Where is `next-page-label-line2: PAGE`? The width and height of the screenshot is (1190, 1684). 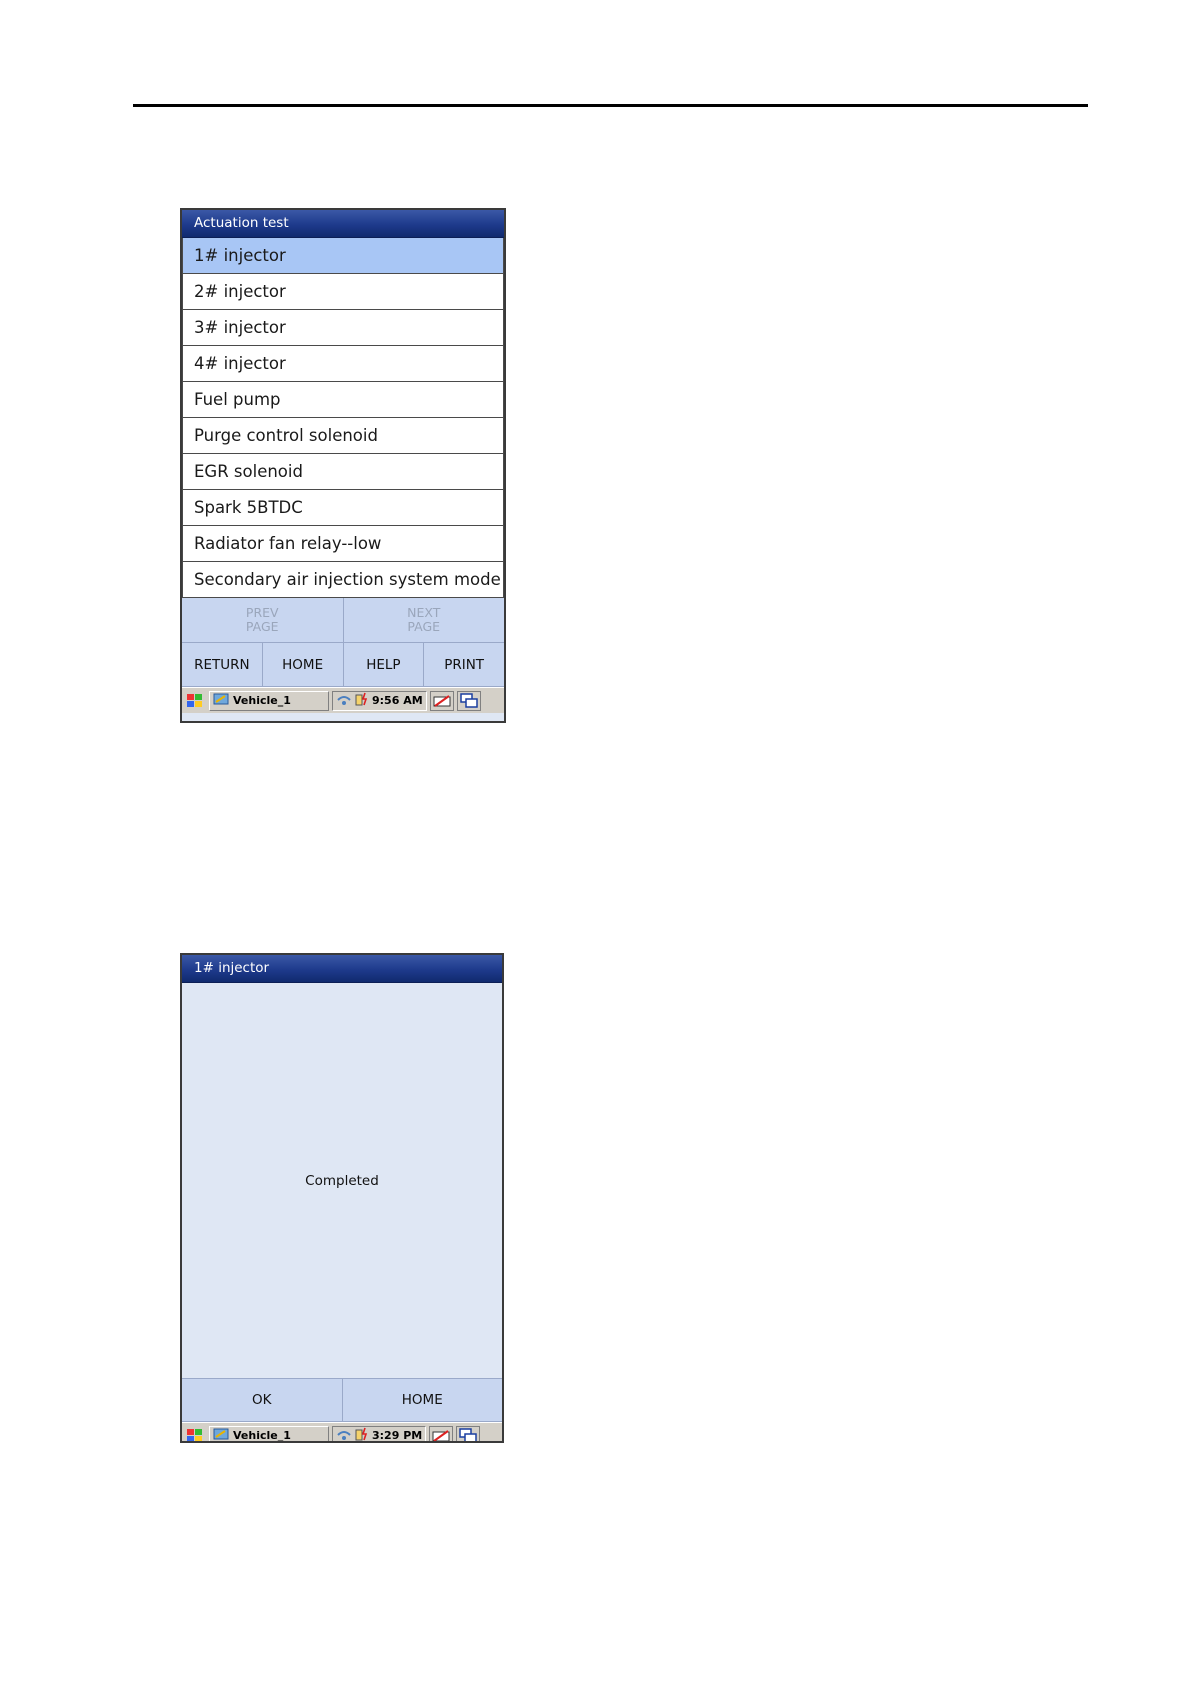
next-page-label-line2: PAGE is located at coordinates (424, 626).